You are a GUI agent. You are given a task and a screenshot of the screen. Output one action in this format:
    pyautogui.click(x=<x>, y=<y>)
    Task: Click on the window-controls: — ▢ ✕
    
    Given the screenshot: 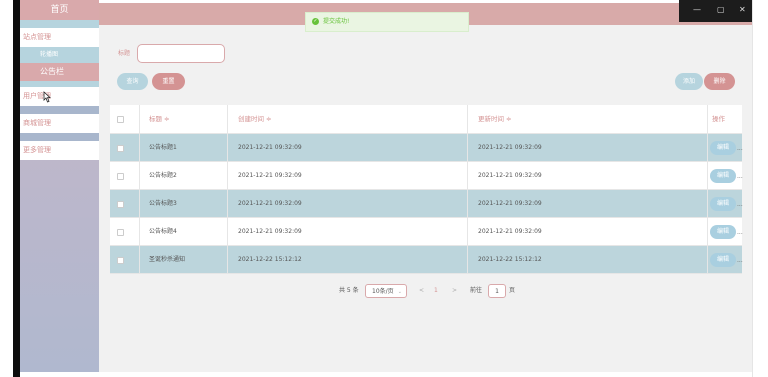 What is the action you would take?
    pyautogui.click(x=715, y=11)
    